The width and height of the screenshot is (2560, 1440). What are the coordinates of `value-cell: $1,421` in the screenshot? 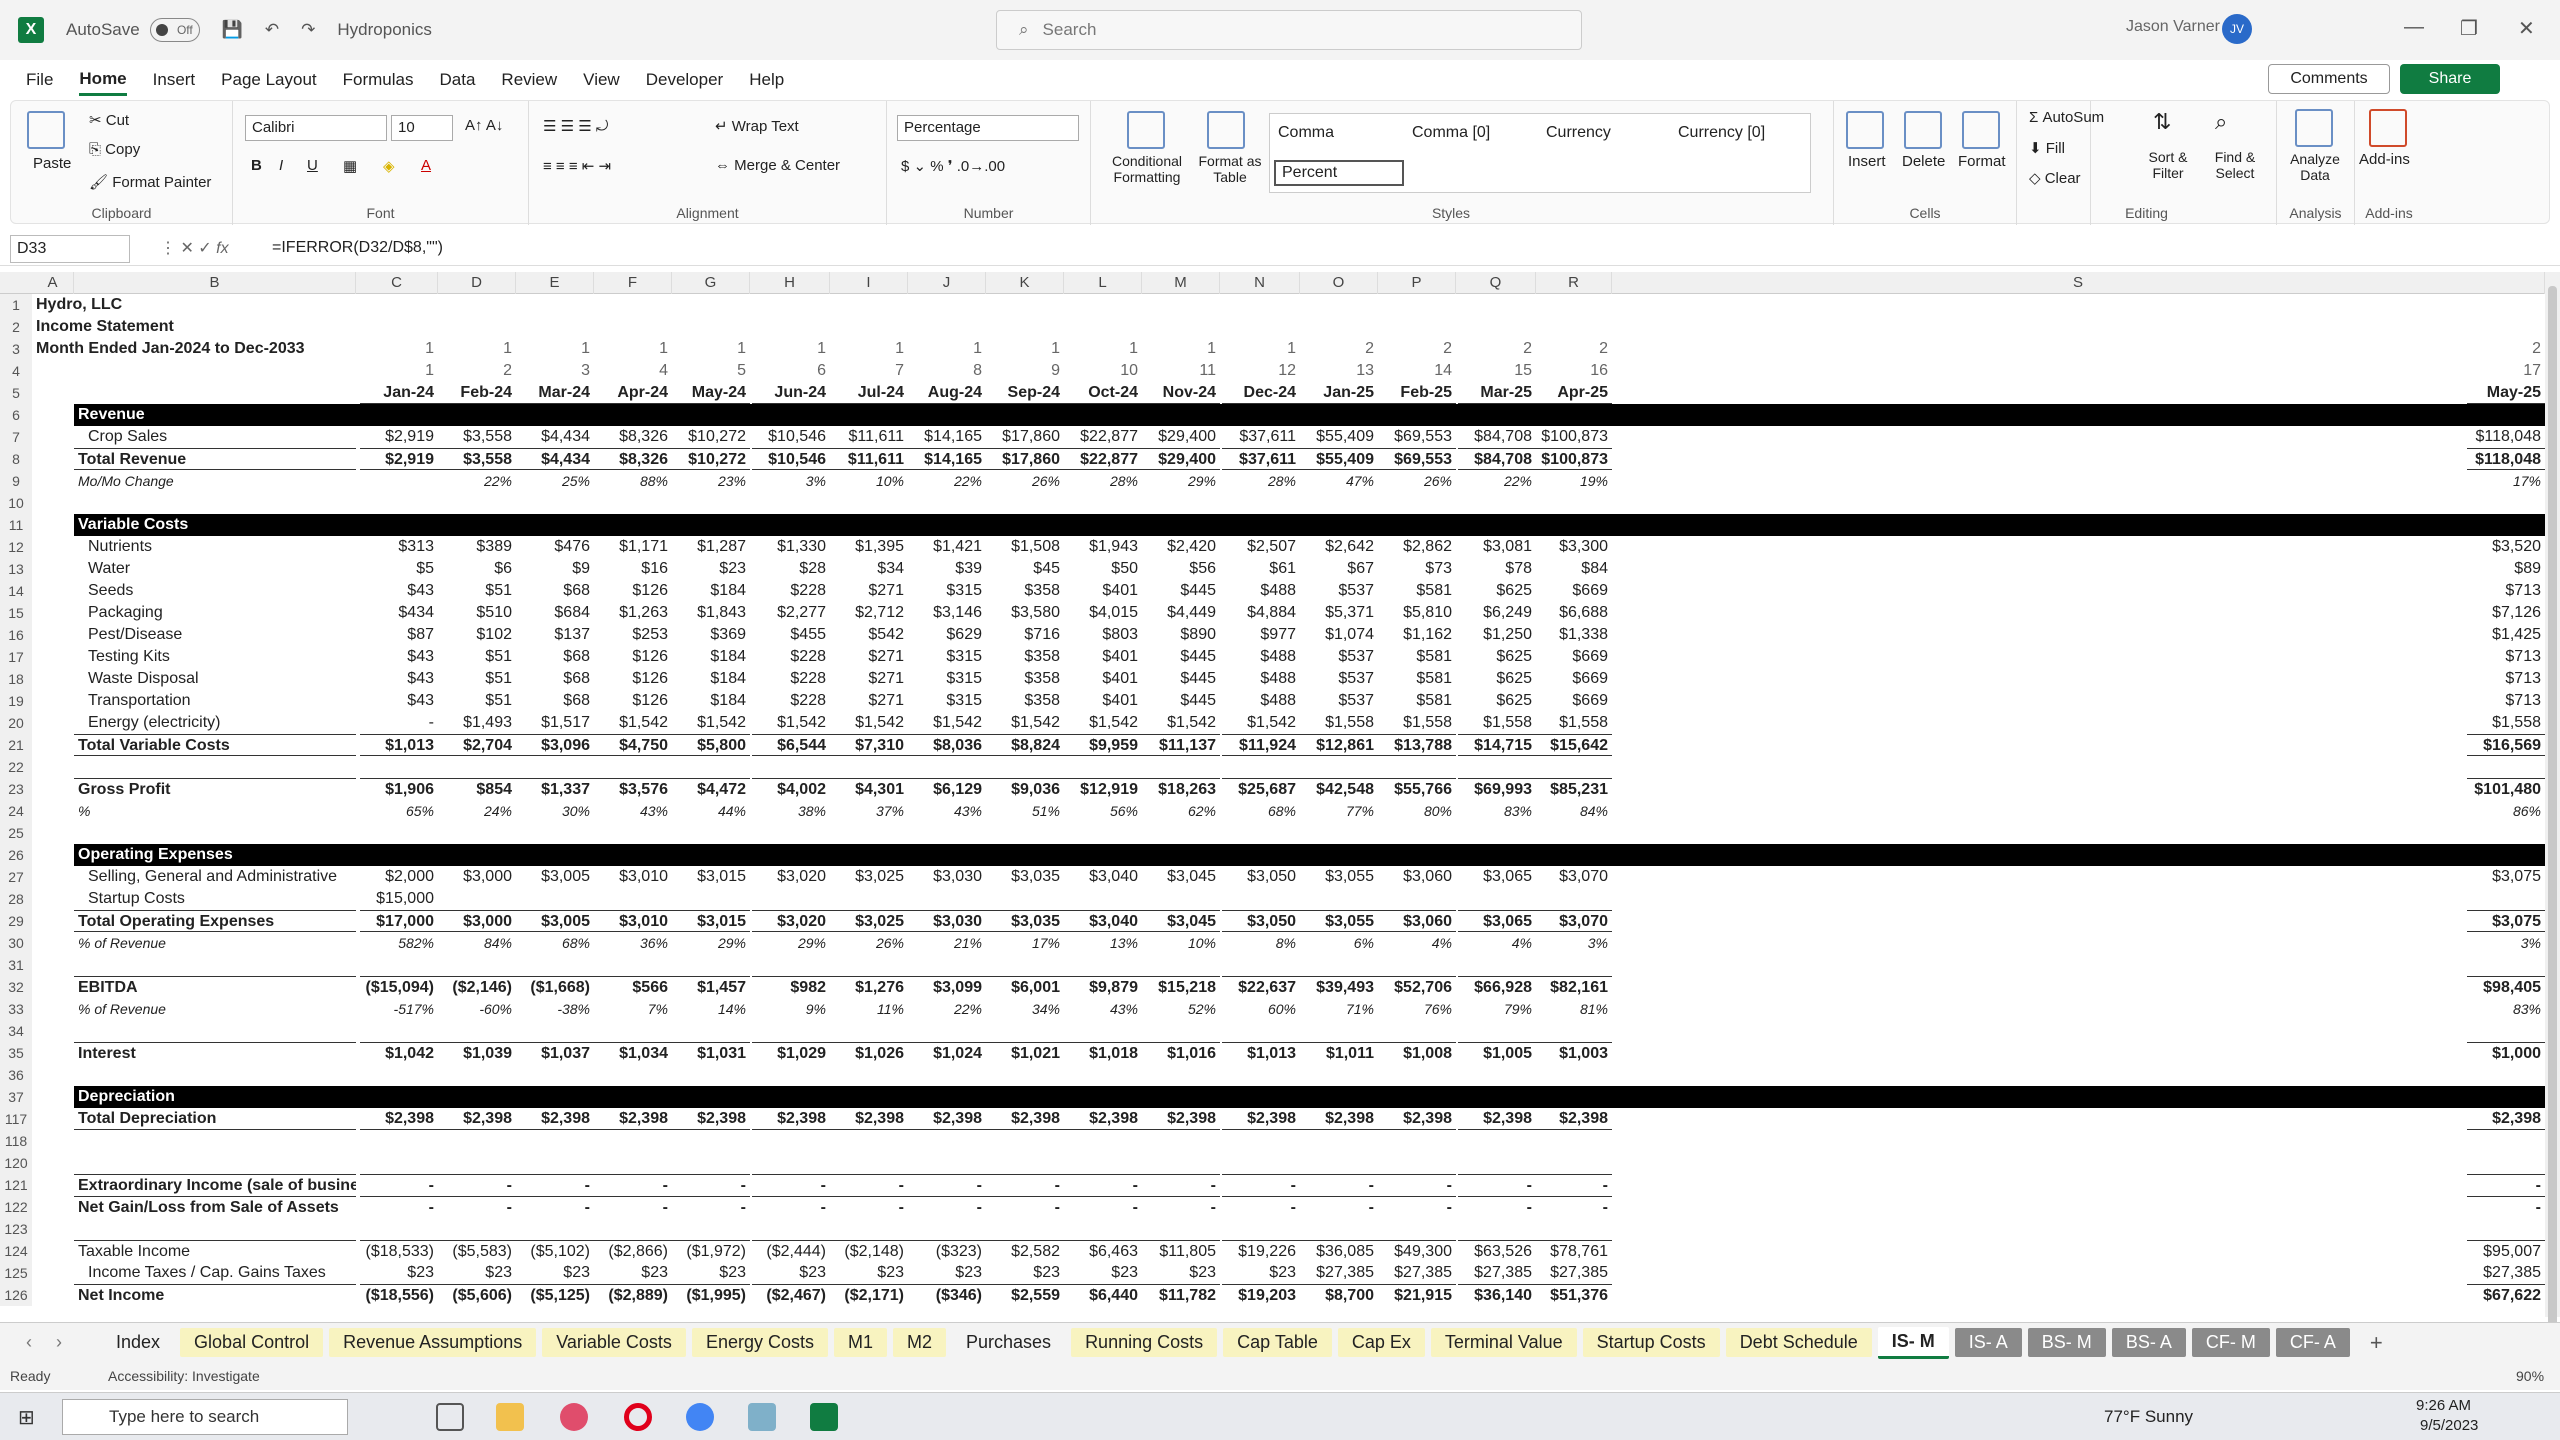 It's located at (947, 547).